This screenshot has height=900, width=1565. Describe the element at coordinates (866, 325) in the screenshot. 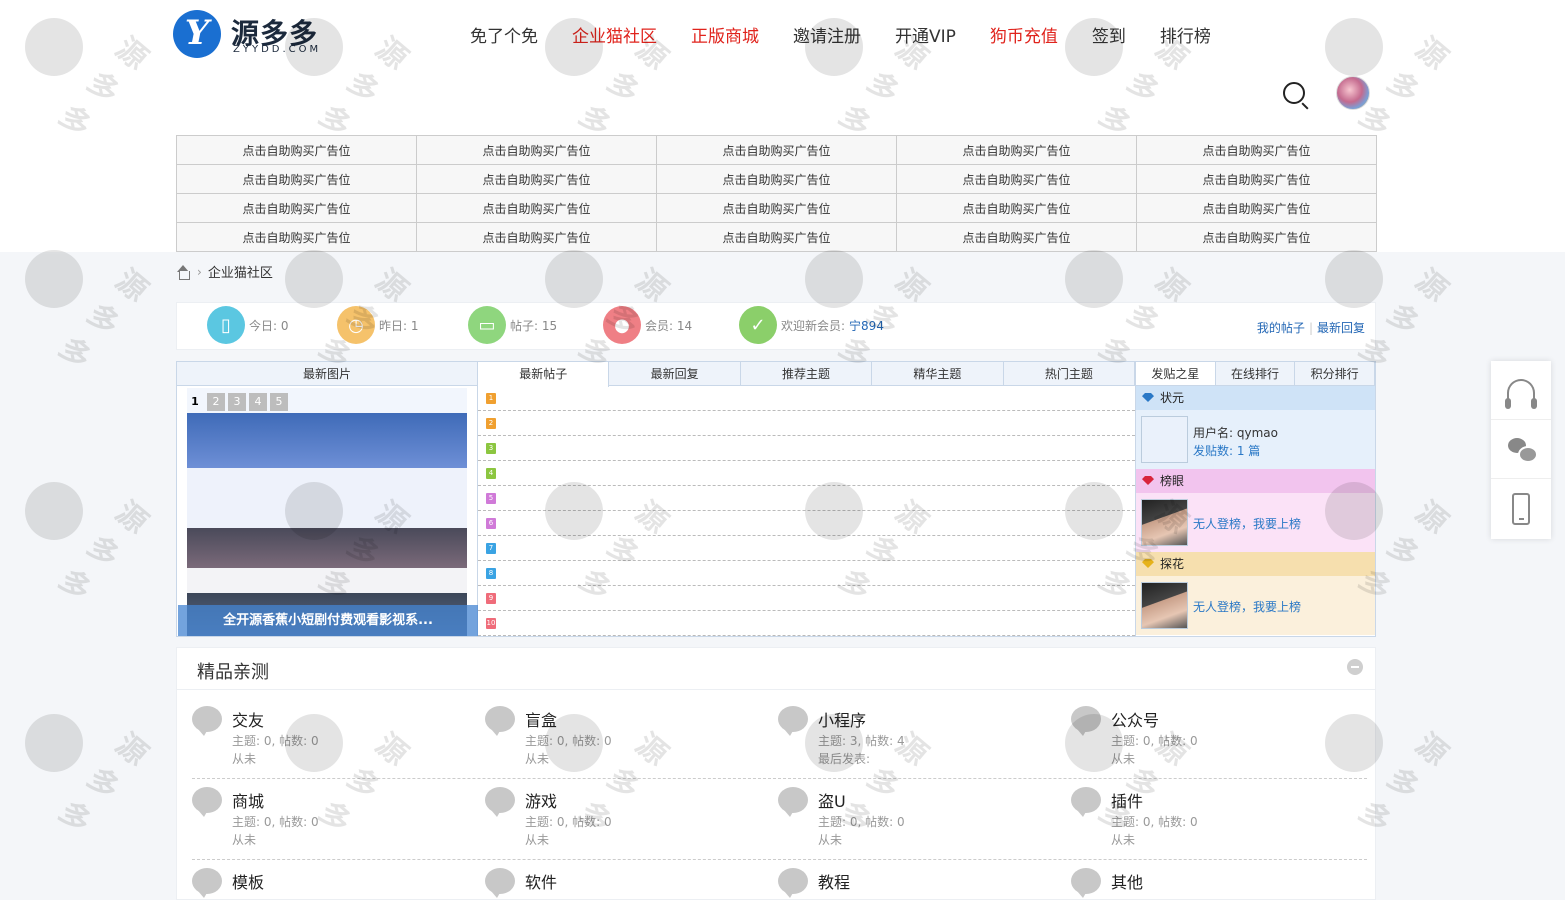

I see `newest-member-link: 宁894` at that location.